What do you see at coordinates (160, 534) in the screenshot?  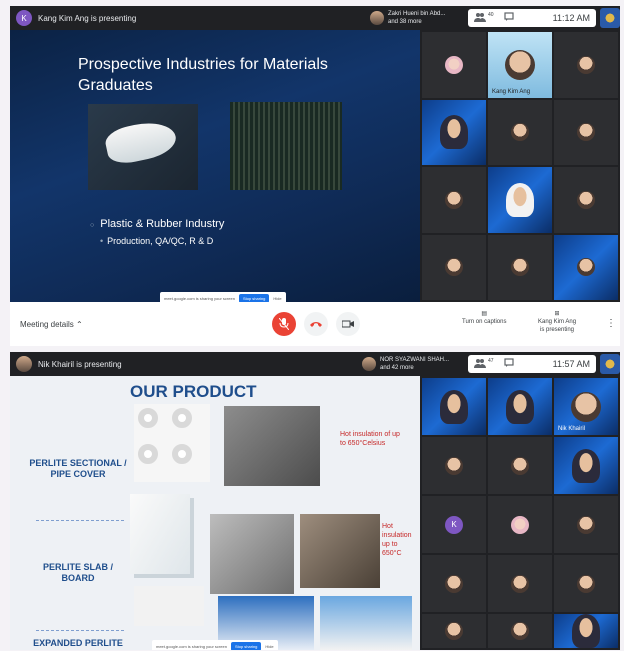 I see `slab-board-image` at bounding box center [160, 534].